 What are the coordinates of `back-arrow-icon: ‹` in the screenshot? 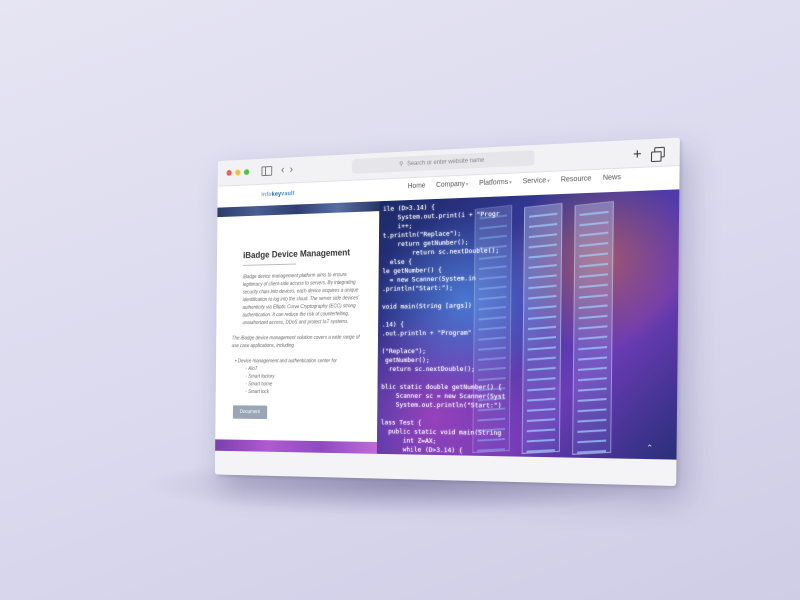 It's located at (282, 170).